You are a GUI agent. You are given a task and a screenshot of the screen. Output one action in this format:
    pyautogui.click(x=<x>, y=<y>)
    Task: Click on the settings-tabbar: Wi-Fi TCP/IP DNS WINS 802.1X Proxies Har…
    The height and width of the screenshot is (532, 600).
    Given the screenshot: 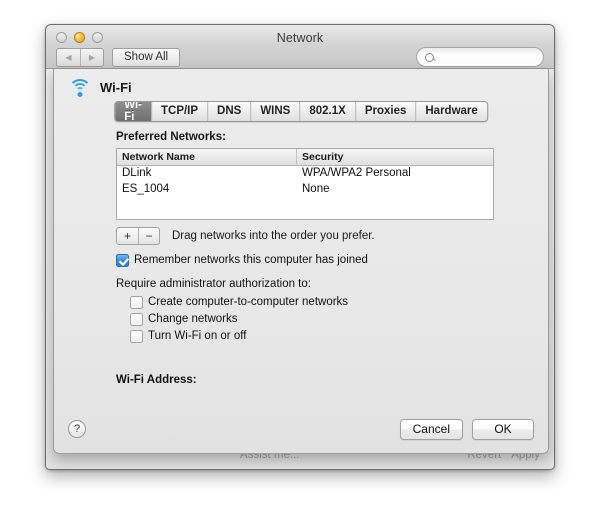 What is the action you would take?
    pyautogui.click(x=301, y=111)
    